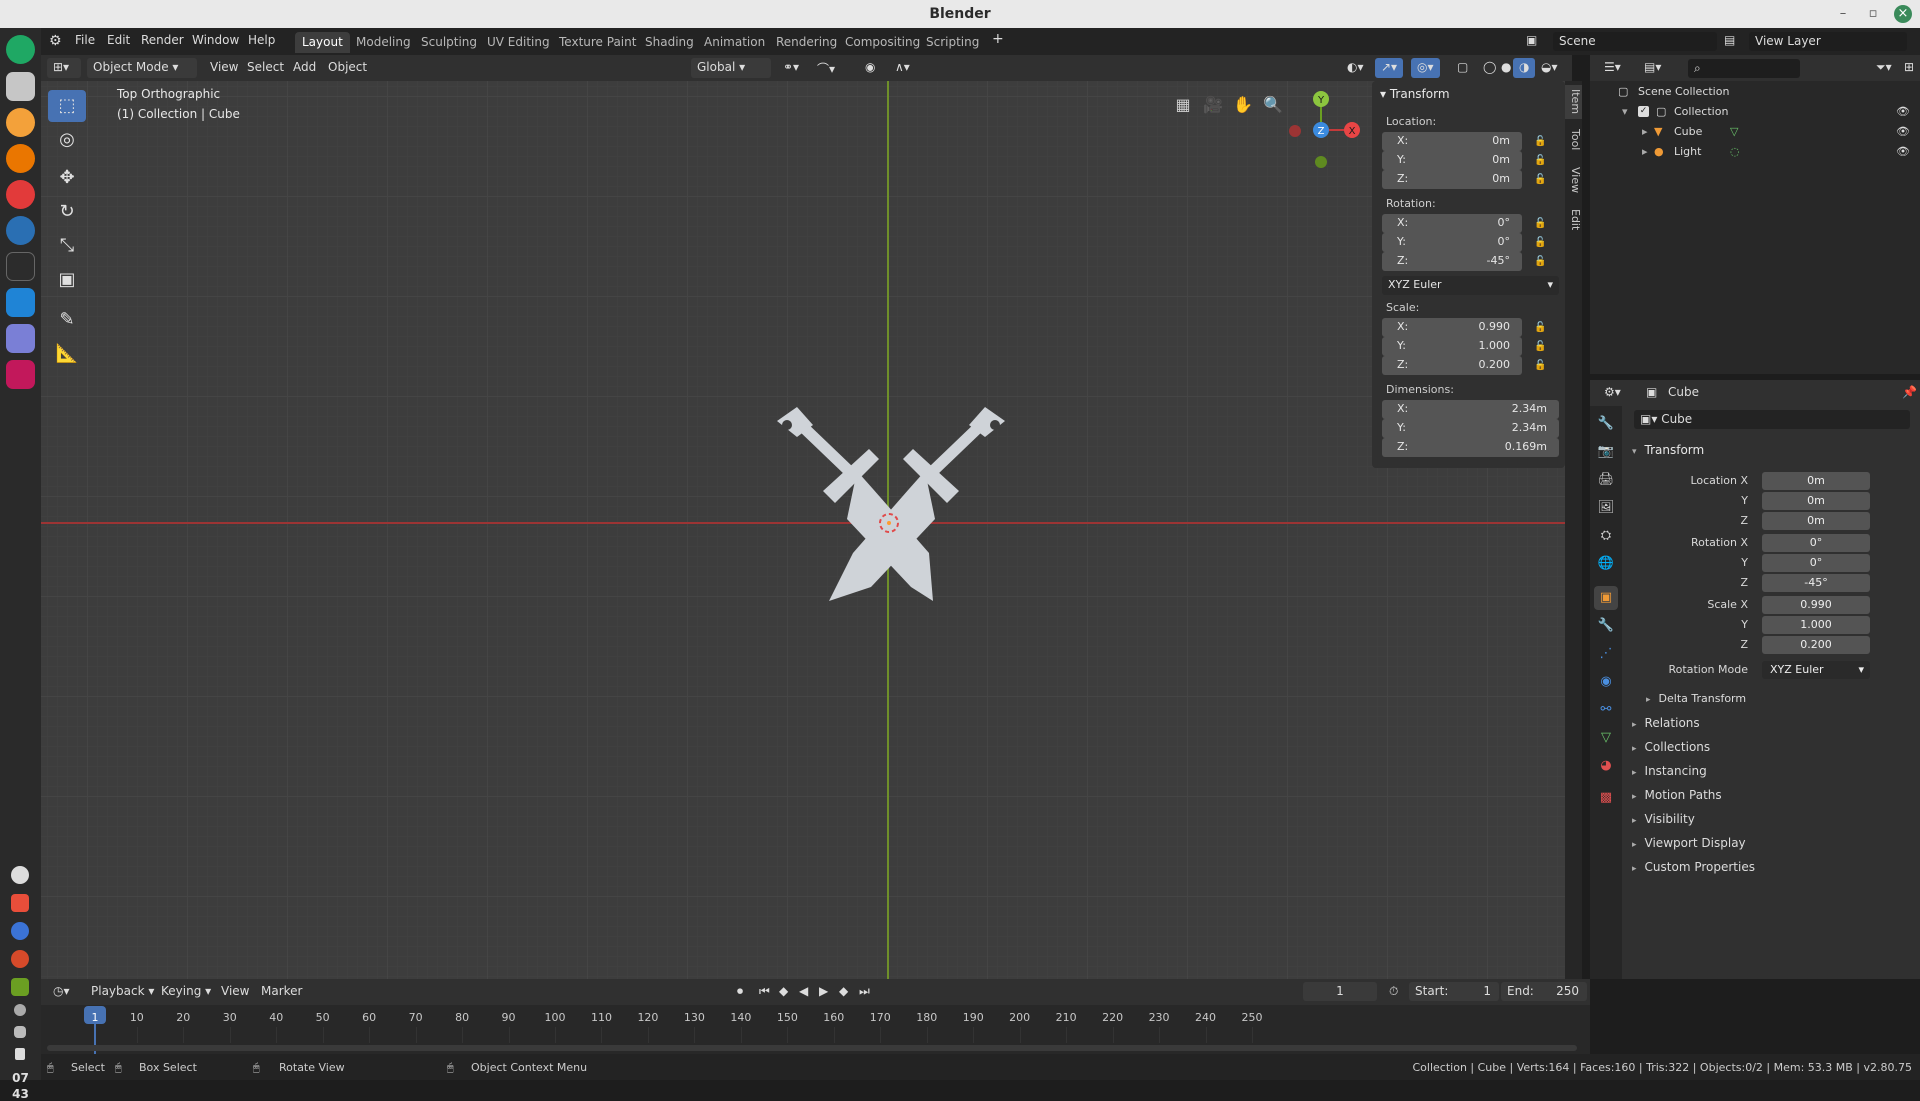 The width and height of the screenshot is (1920, 1101). What do you see at coordinates (20, 338) in the screenshot?
I see `visual-studio-icon` at bounding box center [20, 338].